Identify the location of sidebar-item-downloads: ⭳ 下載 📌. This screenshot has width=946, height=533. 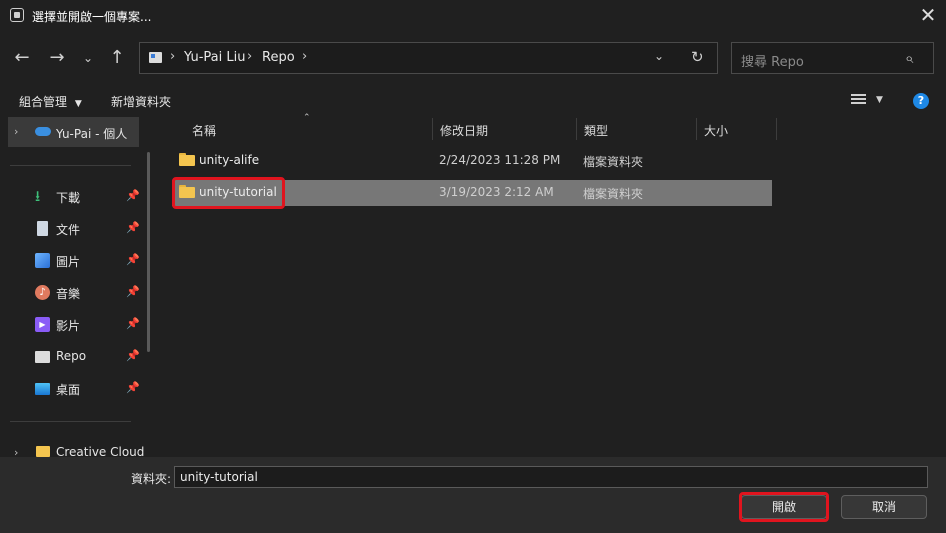
(75, 197).